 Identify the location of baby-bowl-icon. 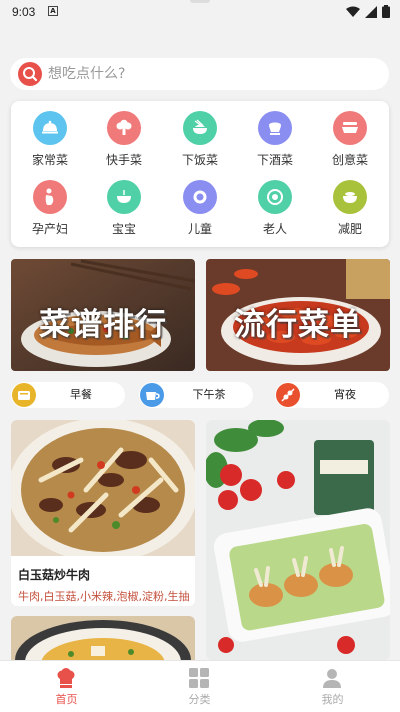
(124, 197).